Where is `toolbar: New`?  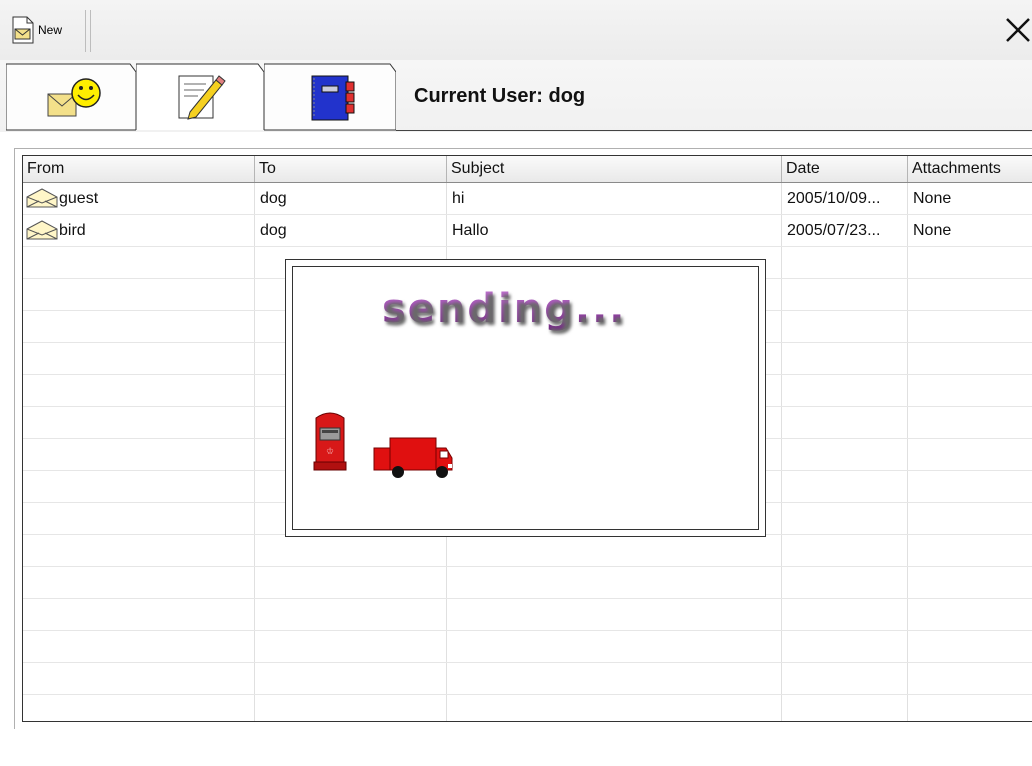
toolbar: New is located at coordinates (516, 30).